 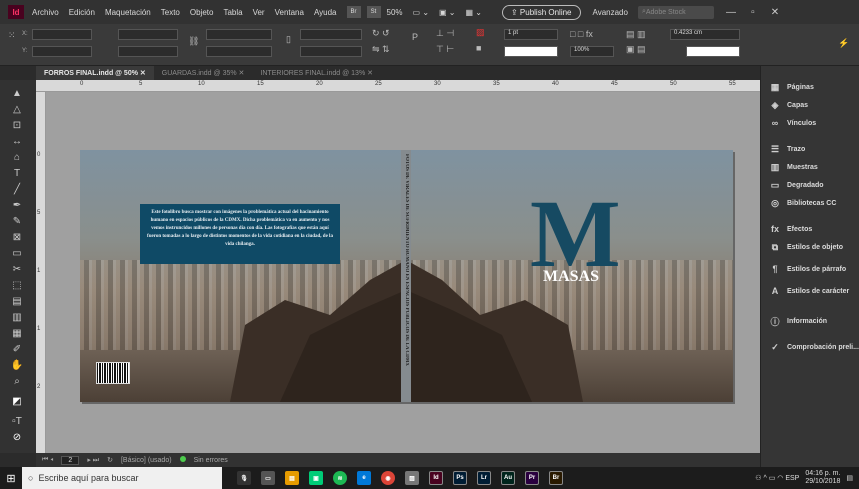 What do you see at coordinates (353, 12) in the screenshot?
I see `bridge-button: Br` at bounding box center [353, 12].